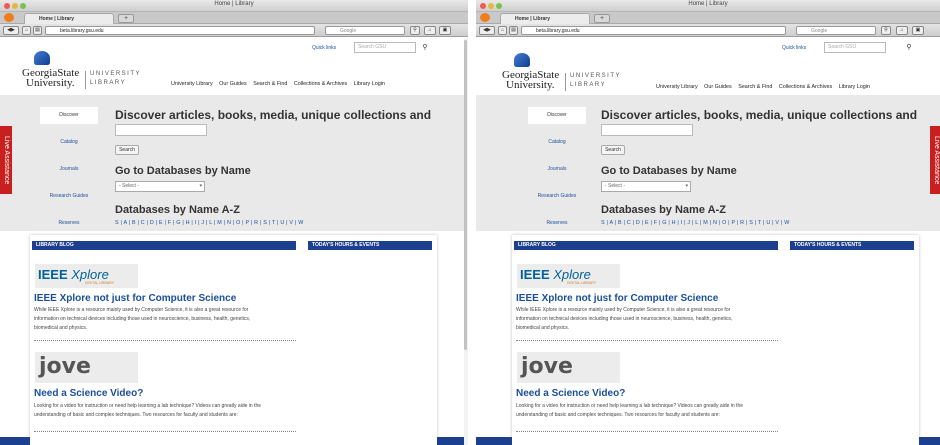 The image size is (940, 445). Describe the element at coordinates (85, 80) in the screenshot. I see `logo-divider` at that location.